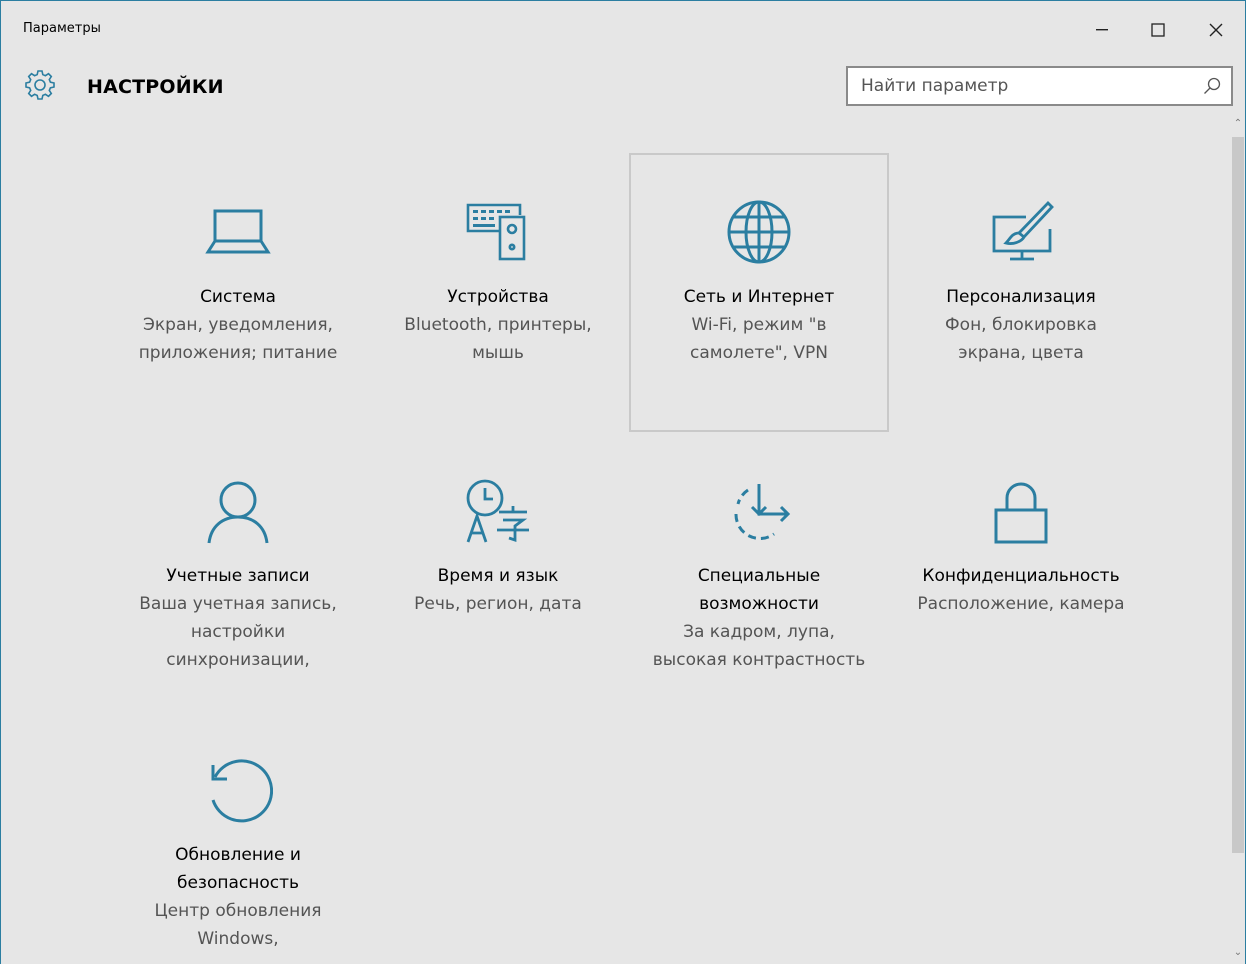 The image size is (1246, 964). What do you see at coordinates (498, 547) in the screenshot?
I see `tile-time-language: Время и язык Речь, регион, дата` at bounding box center [498, 547].